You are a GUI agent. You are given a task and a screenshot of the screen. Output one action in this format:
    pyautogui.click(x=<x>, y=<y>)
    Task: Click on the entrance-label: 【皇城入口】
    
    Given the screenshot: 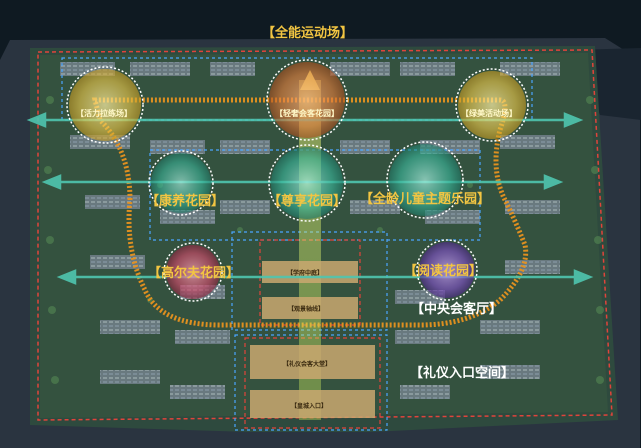 What is the action you would take?
    pyautogui.click(x=309, y=406)
    